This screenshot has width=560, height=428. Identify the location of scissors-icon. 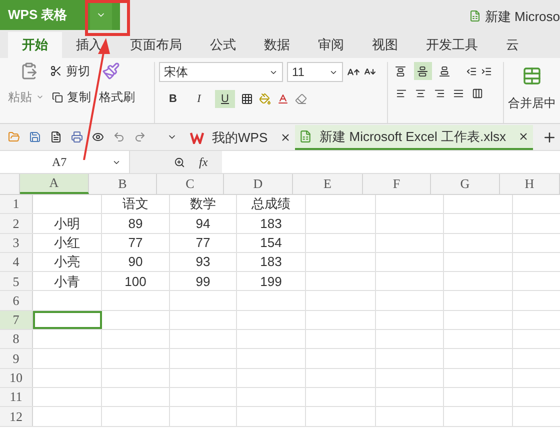
(56, 71).